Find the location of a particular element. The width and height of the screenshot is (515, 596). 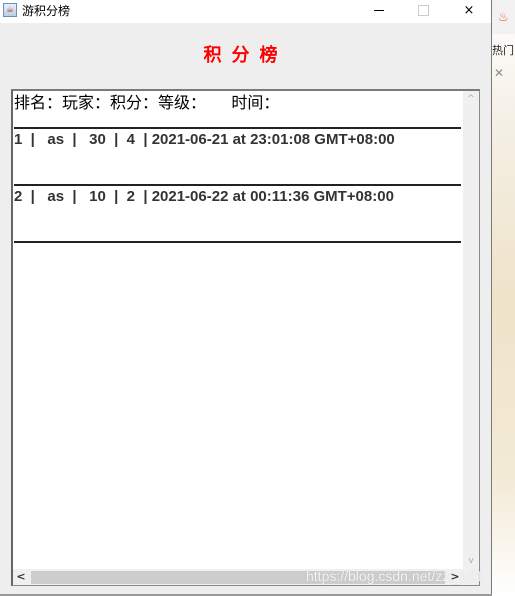

minimize-icon is located at coordinates (379, 10).